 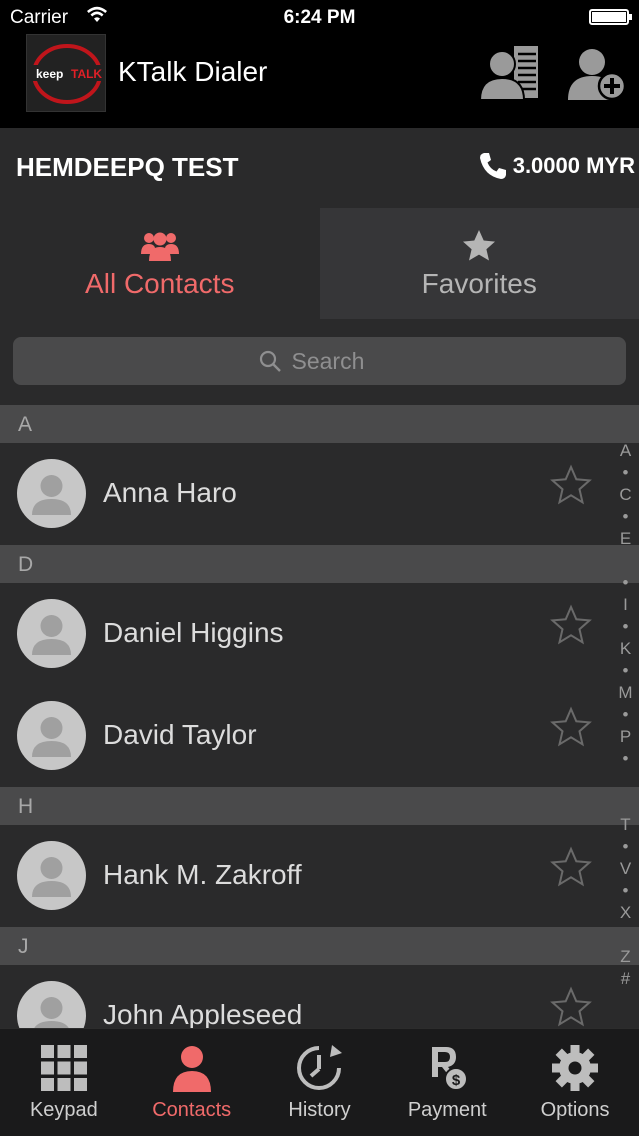 What do you see at coordinates (336, 361) in the screenshot?
I see `search-input` at bounding box center [336, 361].